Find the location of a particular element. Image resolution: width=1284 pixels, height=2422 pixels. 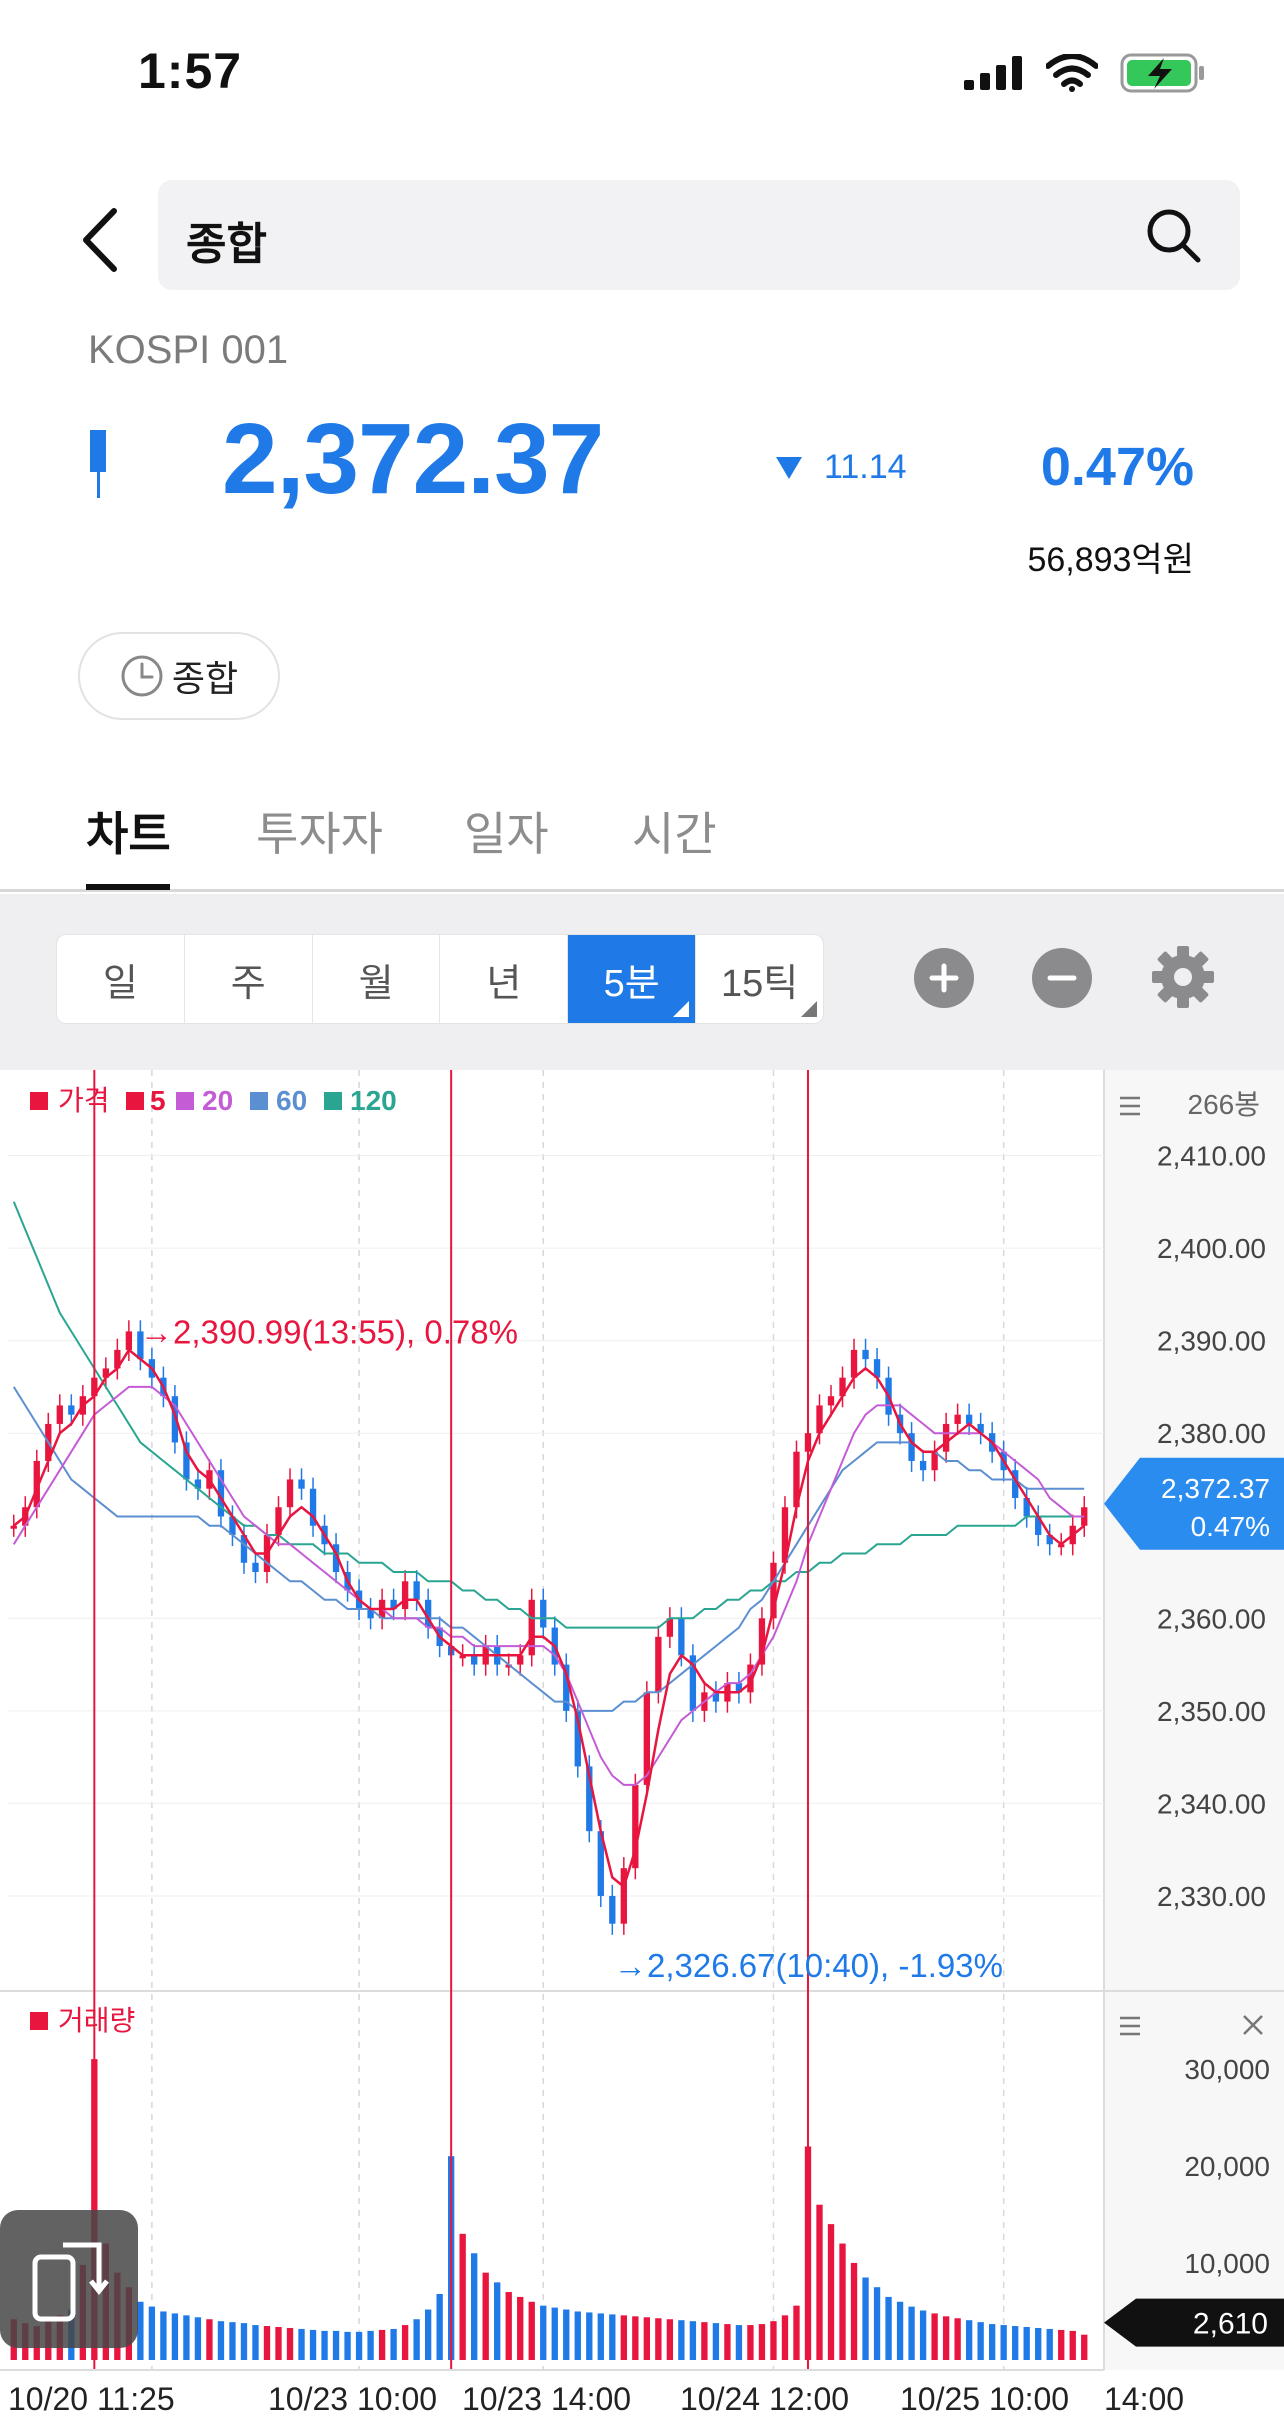

tab-bar: 차트 투자자 일자 시간 is located at coordinates (642, 836).